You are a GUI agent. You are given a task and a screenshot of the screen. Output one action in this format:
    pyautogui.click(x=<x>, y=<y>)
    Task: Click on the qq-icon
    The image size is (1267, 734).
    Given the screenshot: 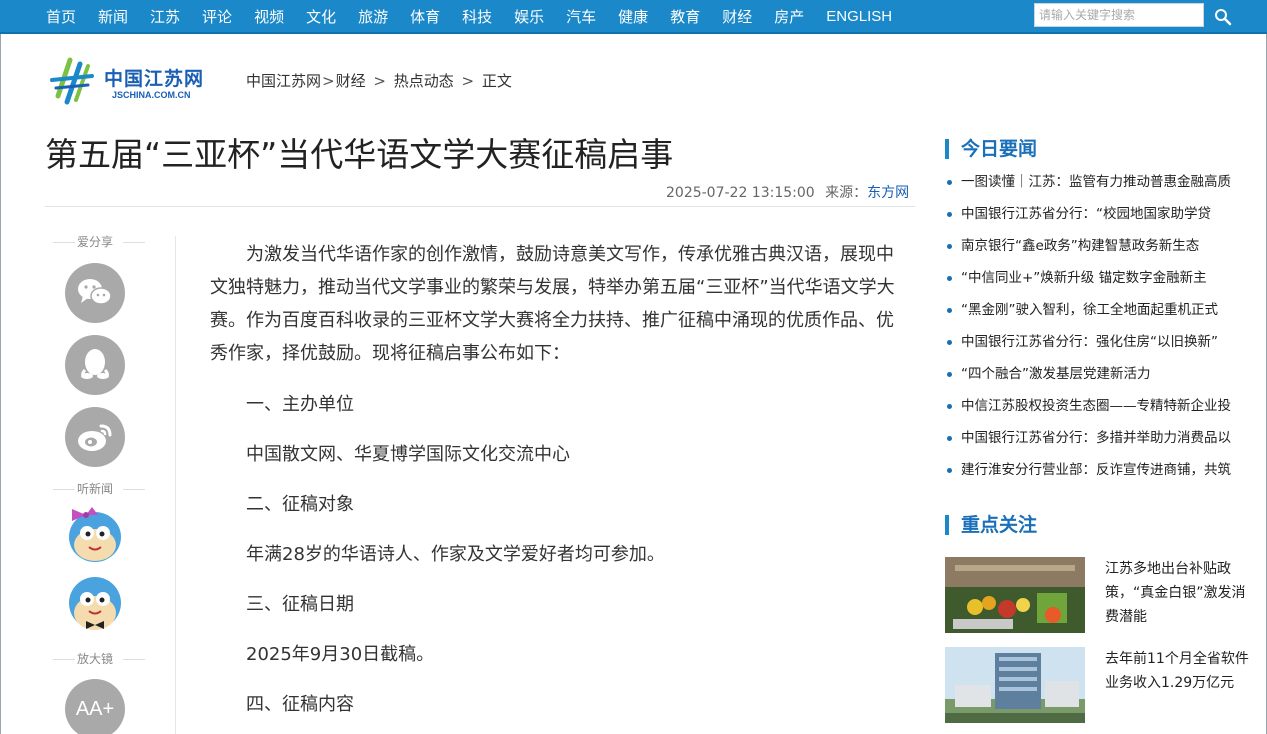 What is the action you would take?
    pyautogui.click(x=95, y=364)
    